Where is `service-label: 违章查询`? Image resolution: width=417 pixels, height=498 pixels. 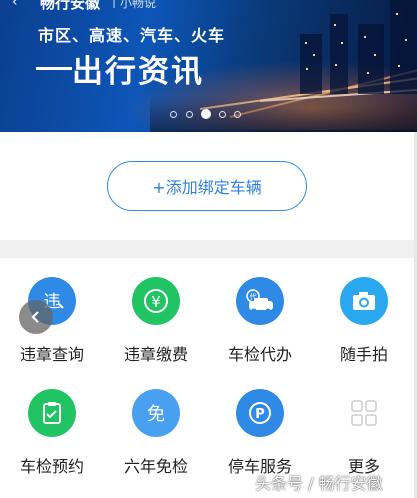 service-label: 违章查询 is located at coordinates (51, 354).